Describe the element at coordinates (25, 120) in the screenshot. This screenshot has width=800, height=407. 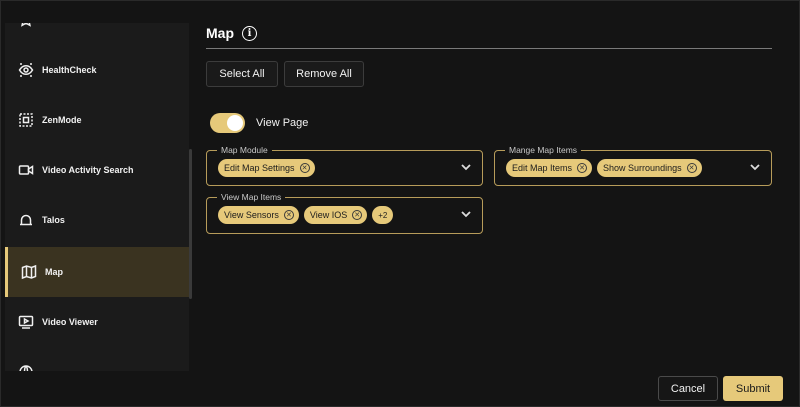
I see `grid-dots-icon` at that location.